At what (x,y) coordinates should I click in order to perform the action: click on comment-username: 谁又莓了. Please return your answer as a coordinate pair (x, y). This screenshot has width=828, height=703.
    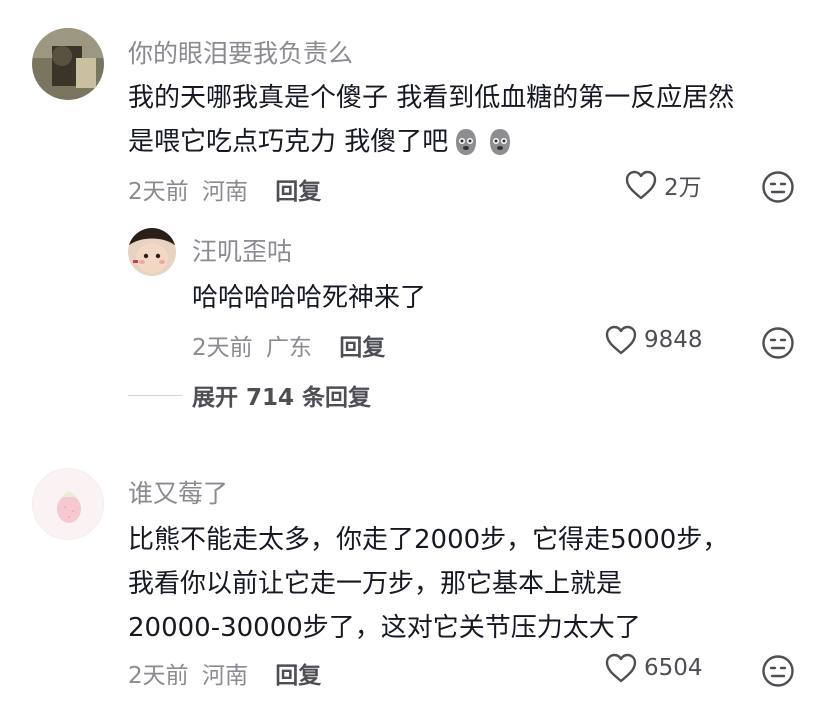
    Looking at the image, I should click on (178, 492).